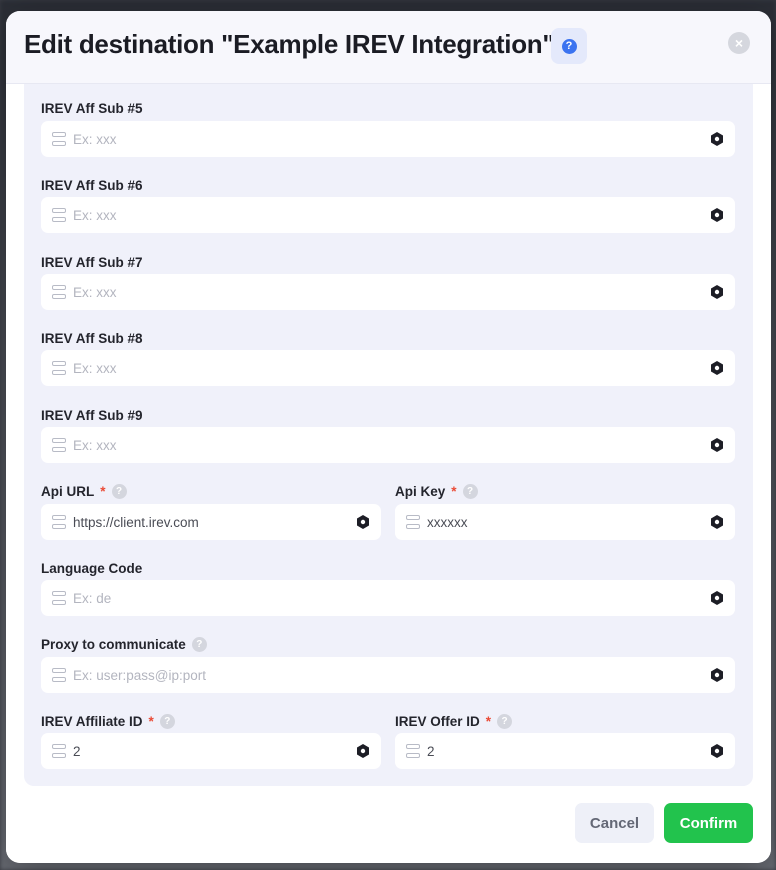  Describe the element at coordinates (92, 338) in the screenshot. I see `aff-sub-8-label: IREV Aff Sub #8` at that location.